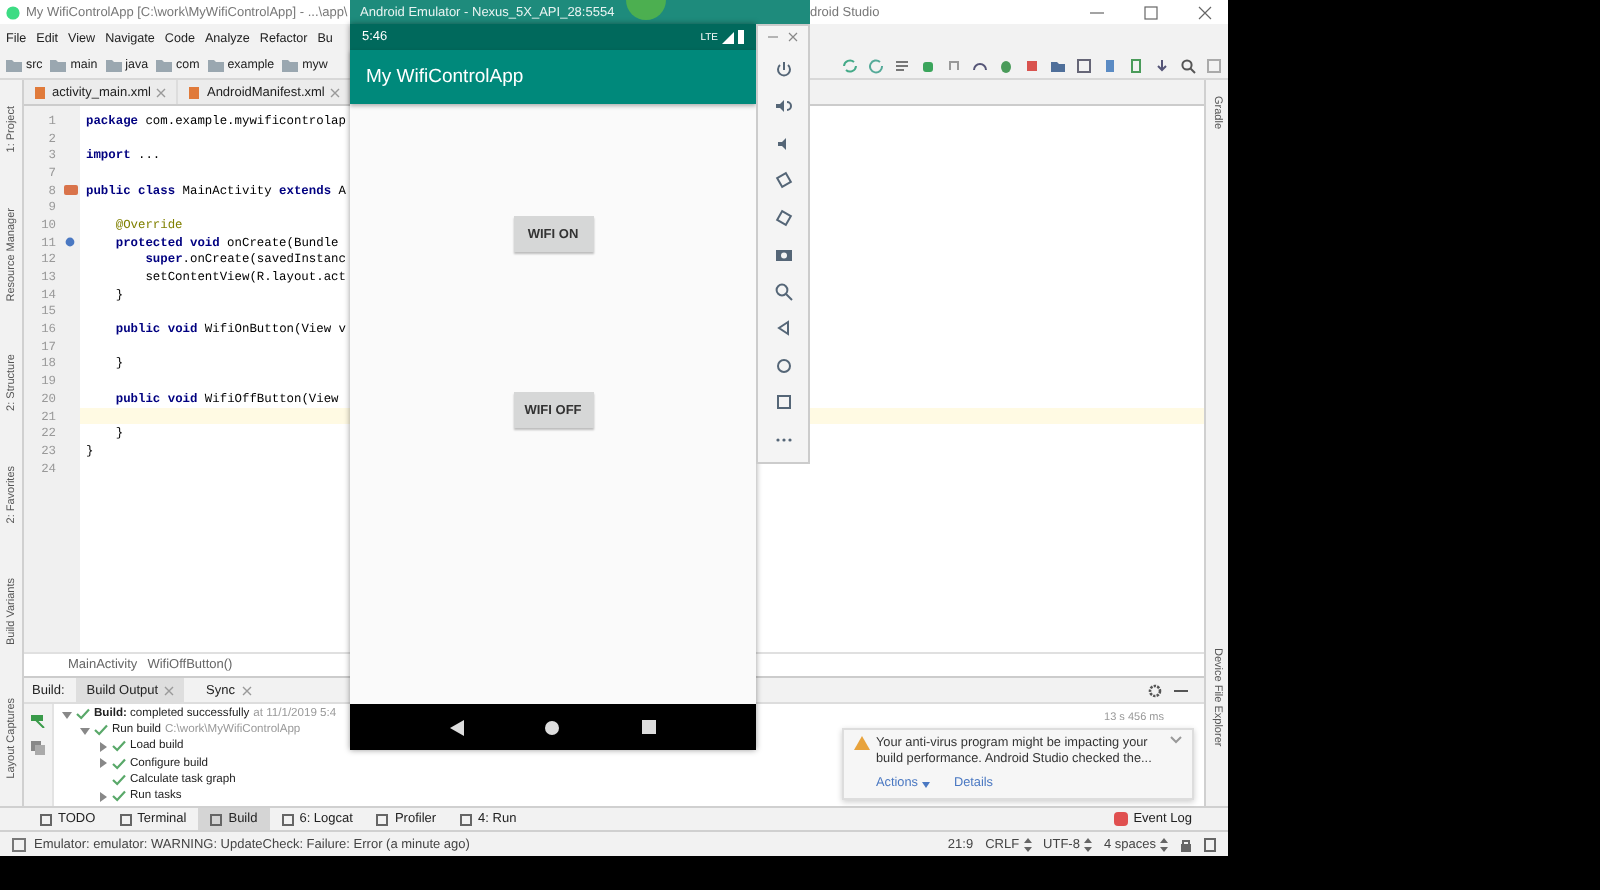 The width and height of the screenshot is (1600, 890). What do you see at coordinates (1136, 65) in the screenshot?
I see `phone-icon` at bounding box center [1136, 65].